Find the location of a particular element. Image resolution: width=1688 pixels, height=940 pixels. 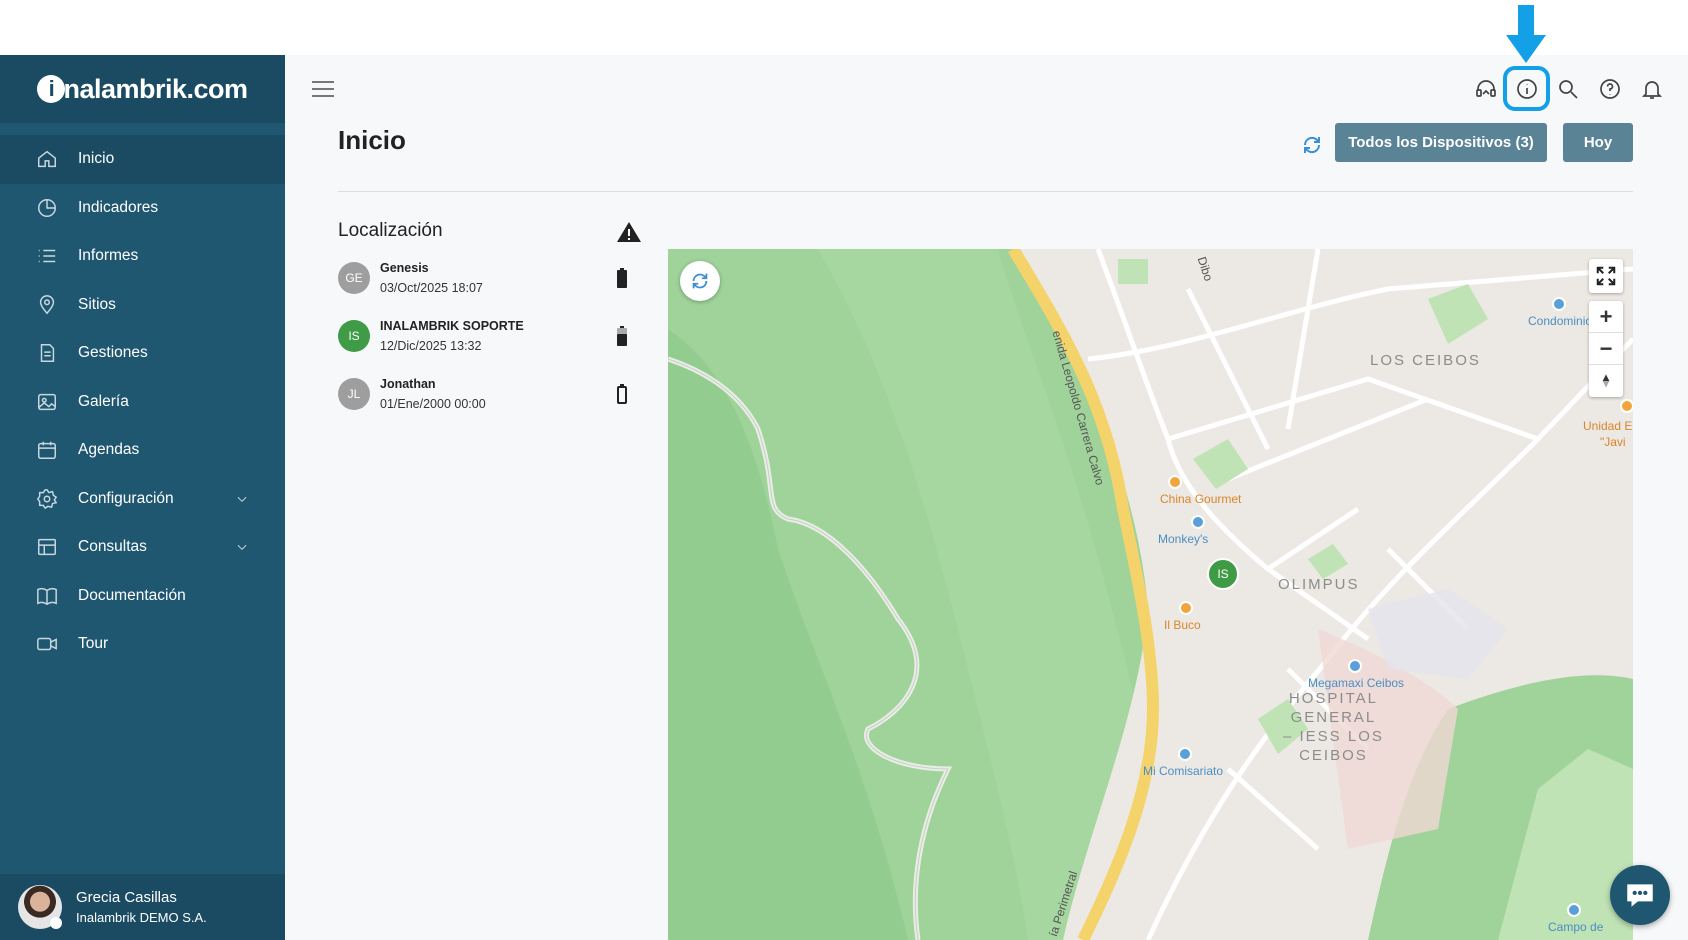

help-icon is located at coordinates (1610, 89).